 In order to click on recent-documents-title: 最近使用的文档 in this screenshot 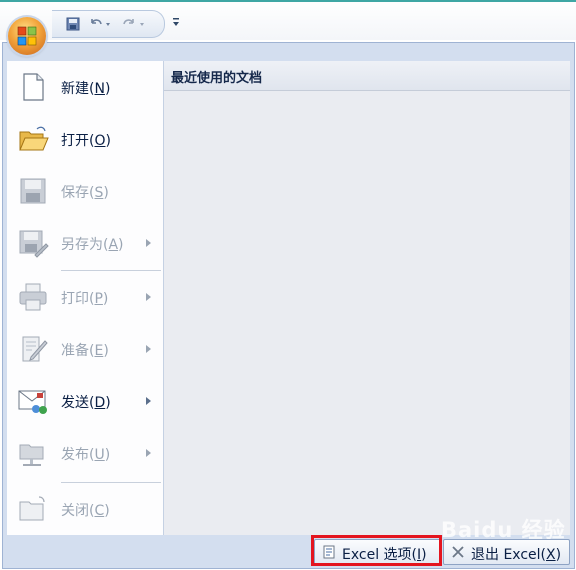, I will do `click(217, 78)`.